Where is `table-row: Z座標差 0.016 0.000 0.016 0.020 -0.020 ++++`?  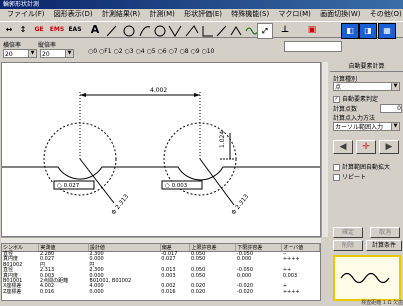
table-row: Z座標差 0.016 0.000 0.016 0.020 -0.020 ++++ is located at coordinates (161, 292).